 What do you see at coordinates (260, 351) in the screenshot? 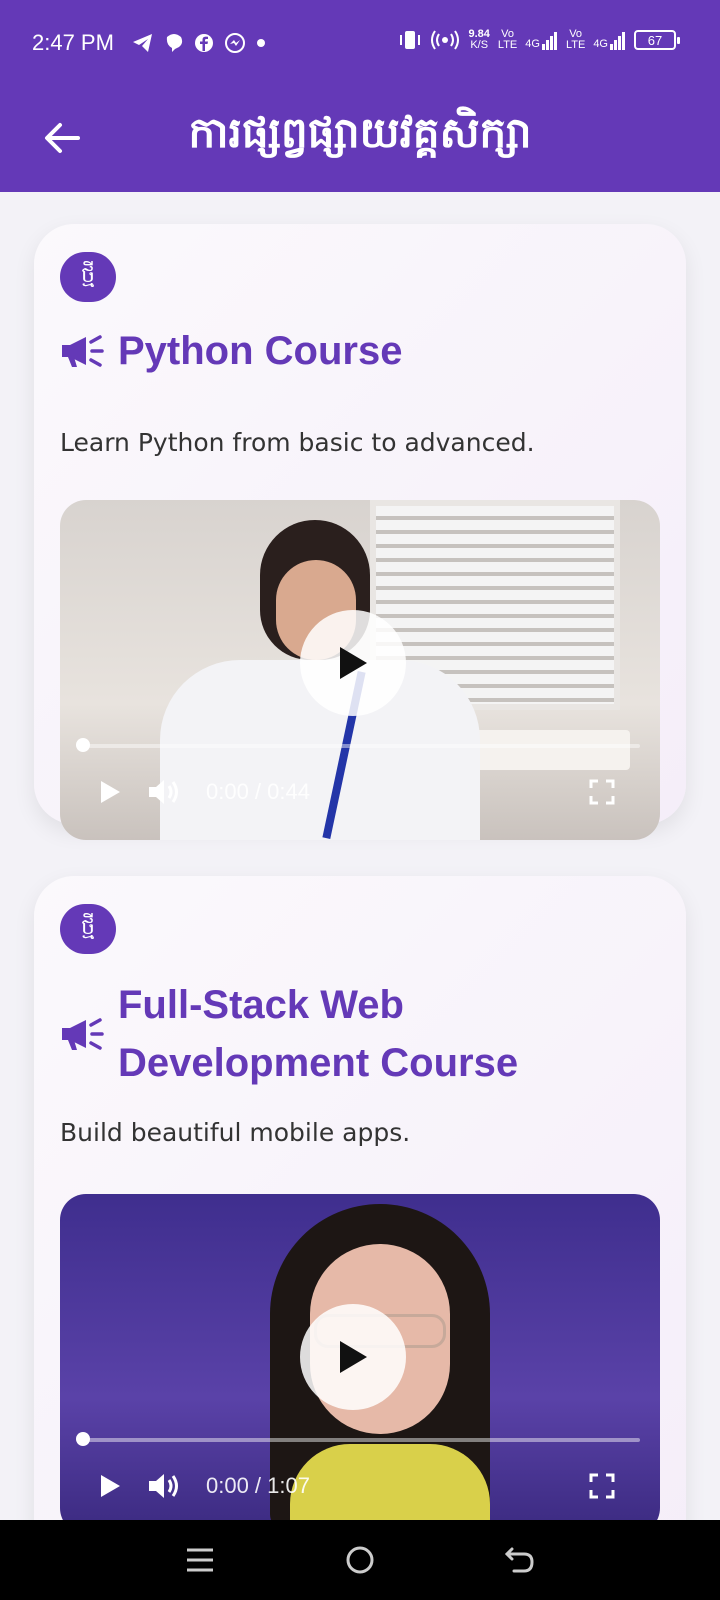
I see `course-title: Python Course` at bounding box center [260, 351].